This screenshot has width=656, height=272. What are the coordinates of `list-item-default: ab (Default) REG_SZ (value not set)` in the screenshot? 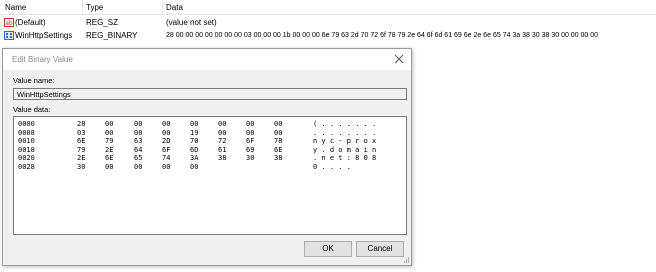 It's located at (328, 23).